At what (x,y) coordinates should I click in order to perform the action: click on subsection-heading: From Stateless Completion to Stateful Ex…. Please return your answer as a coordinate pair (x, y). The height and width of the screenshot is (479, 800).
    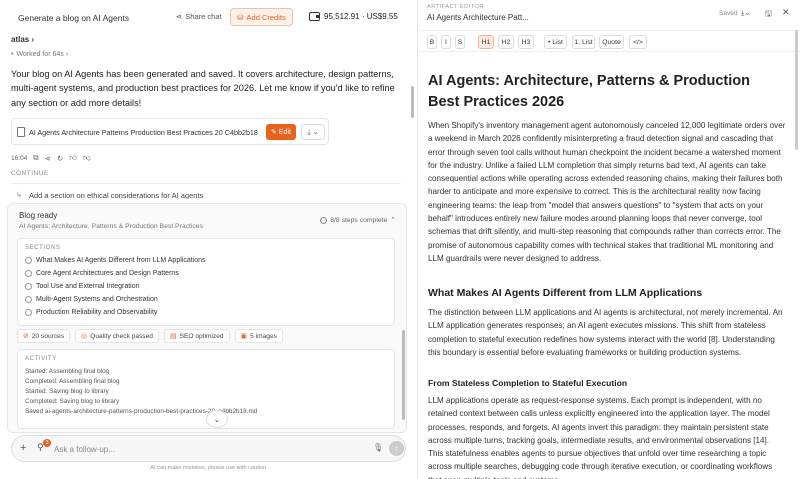
    Looking at the image, I should click on (528, 383).